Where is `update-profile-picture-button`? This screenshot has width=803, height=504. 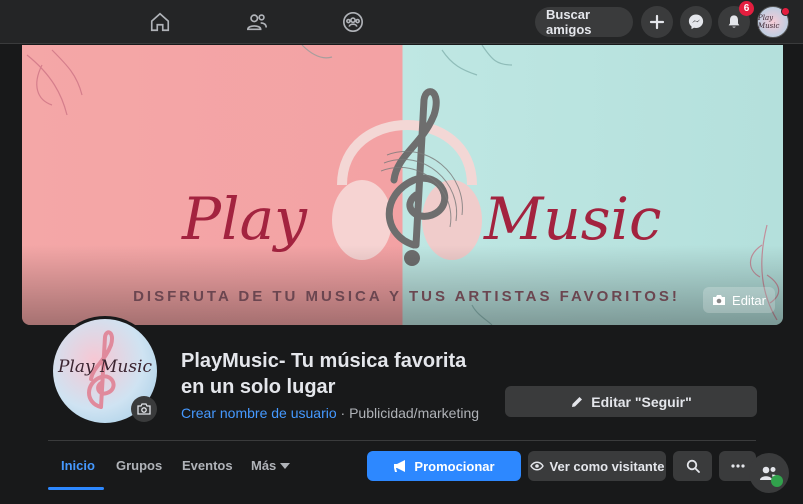
update-profile-picture-button is located at coordinates (144, 409).